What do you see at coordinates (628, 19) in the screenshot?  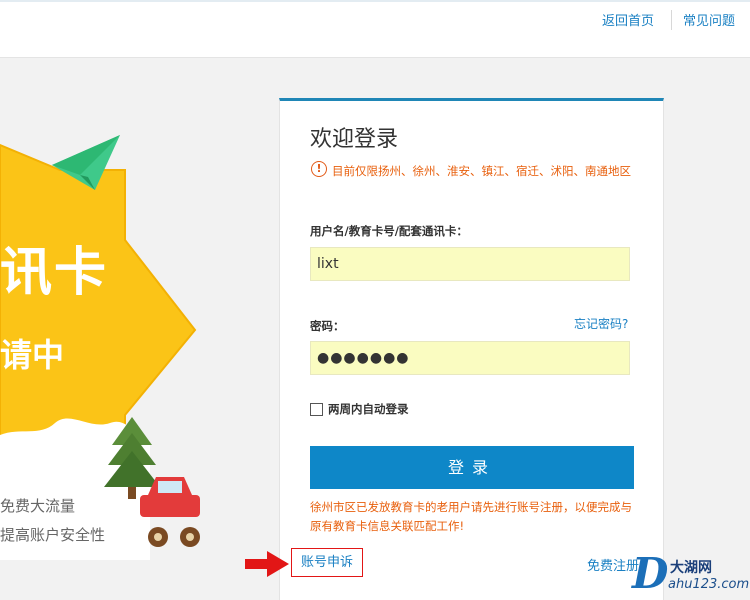 I see `home-link: 返回首页` at bounding box center [628, 19].